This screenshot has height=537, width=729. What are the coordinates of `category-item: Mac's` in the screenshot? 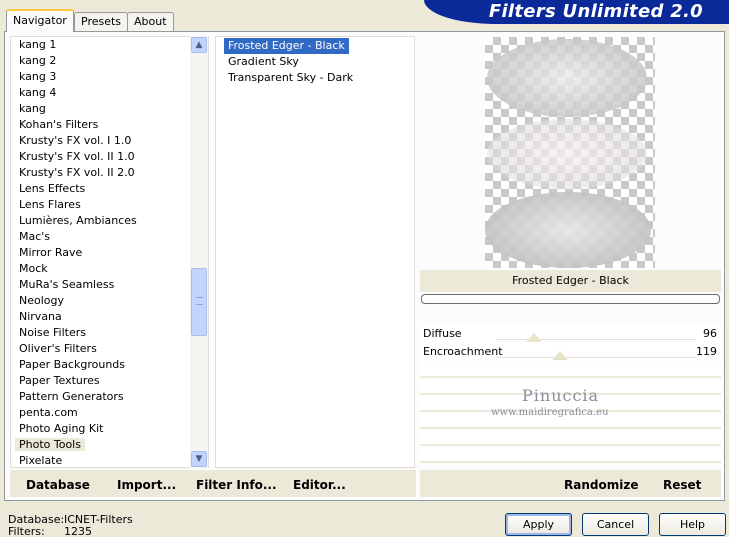 It's located at (34, 236).